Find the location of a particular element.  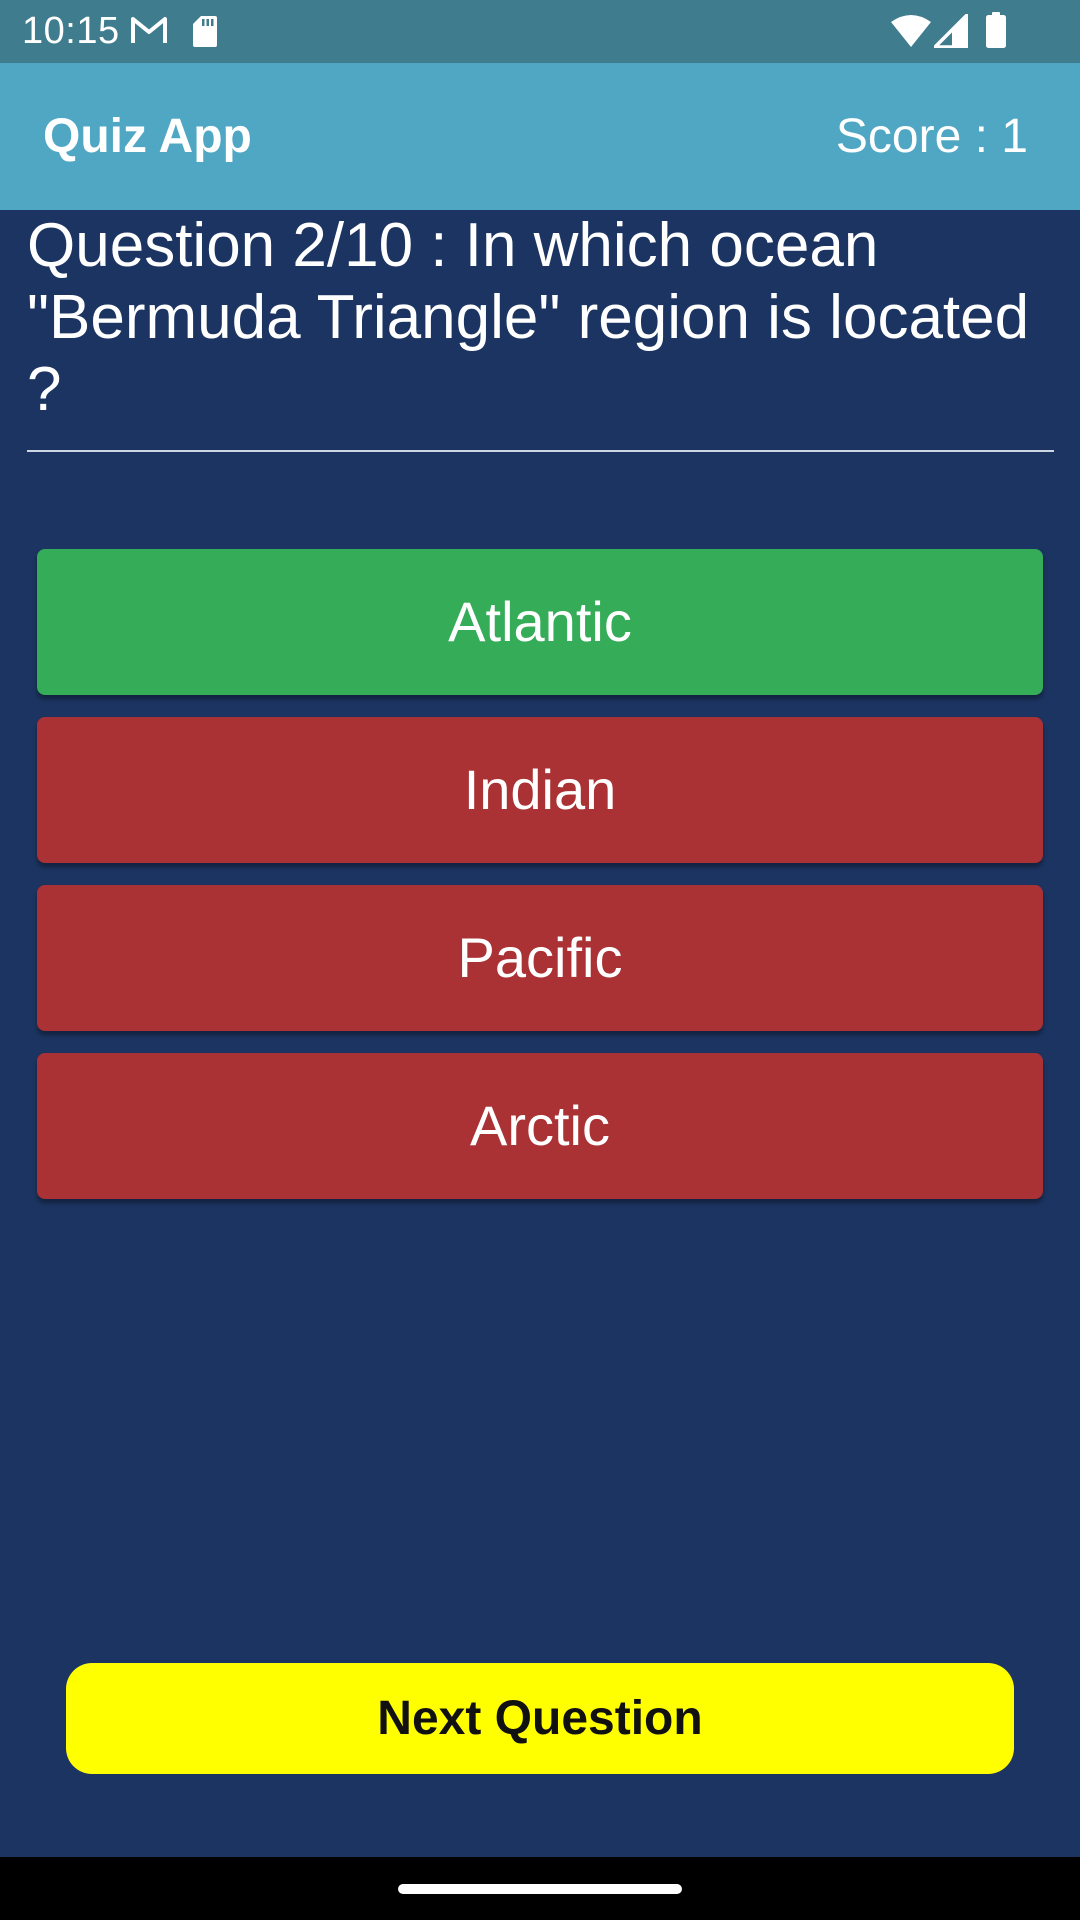

status-time: 10:15 is located at coordinates (71, 31).